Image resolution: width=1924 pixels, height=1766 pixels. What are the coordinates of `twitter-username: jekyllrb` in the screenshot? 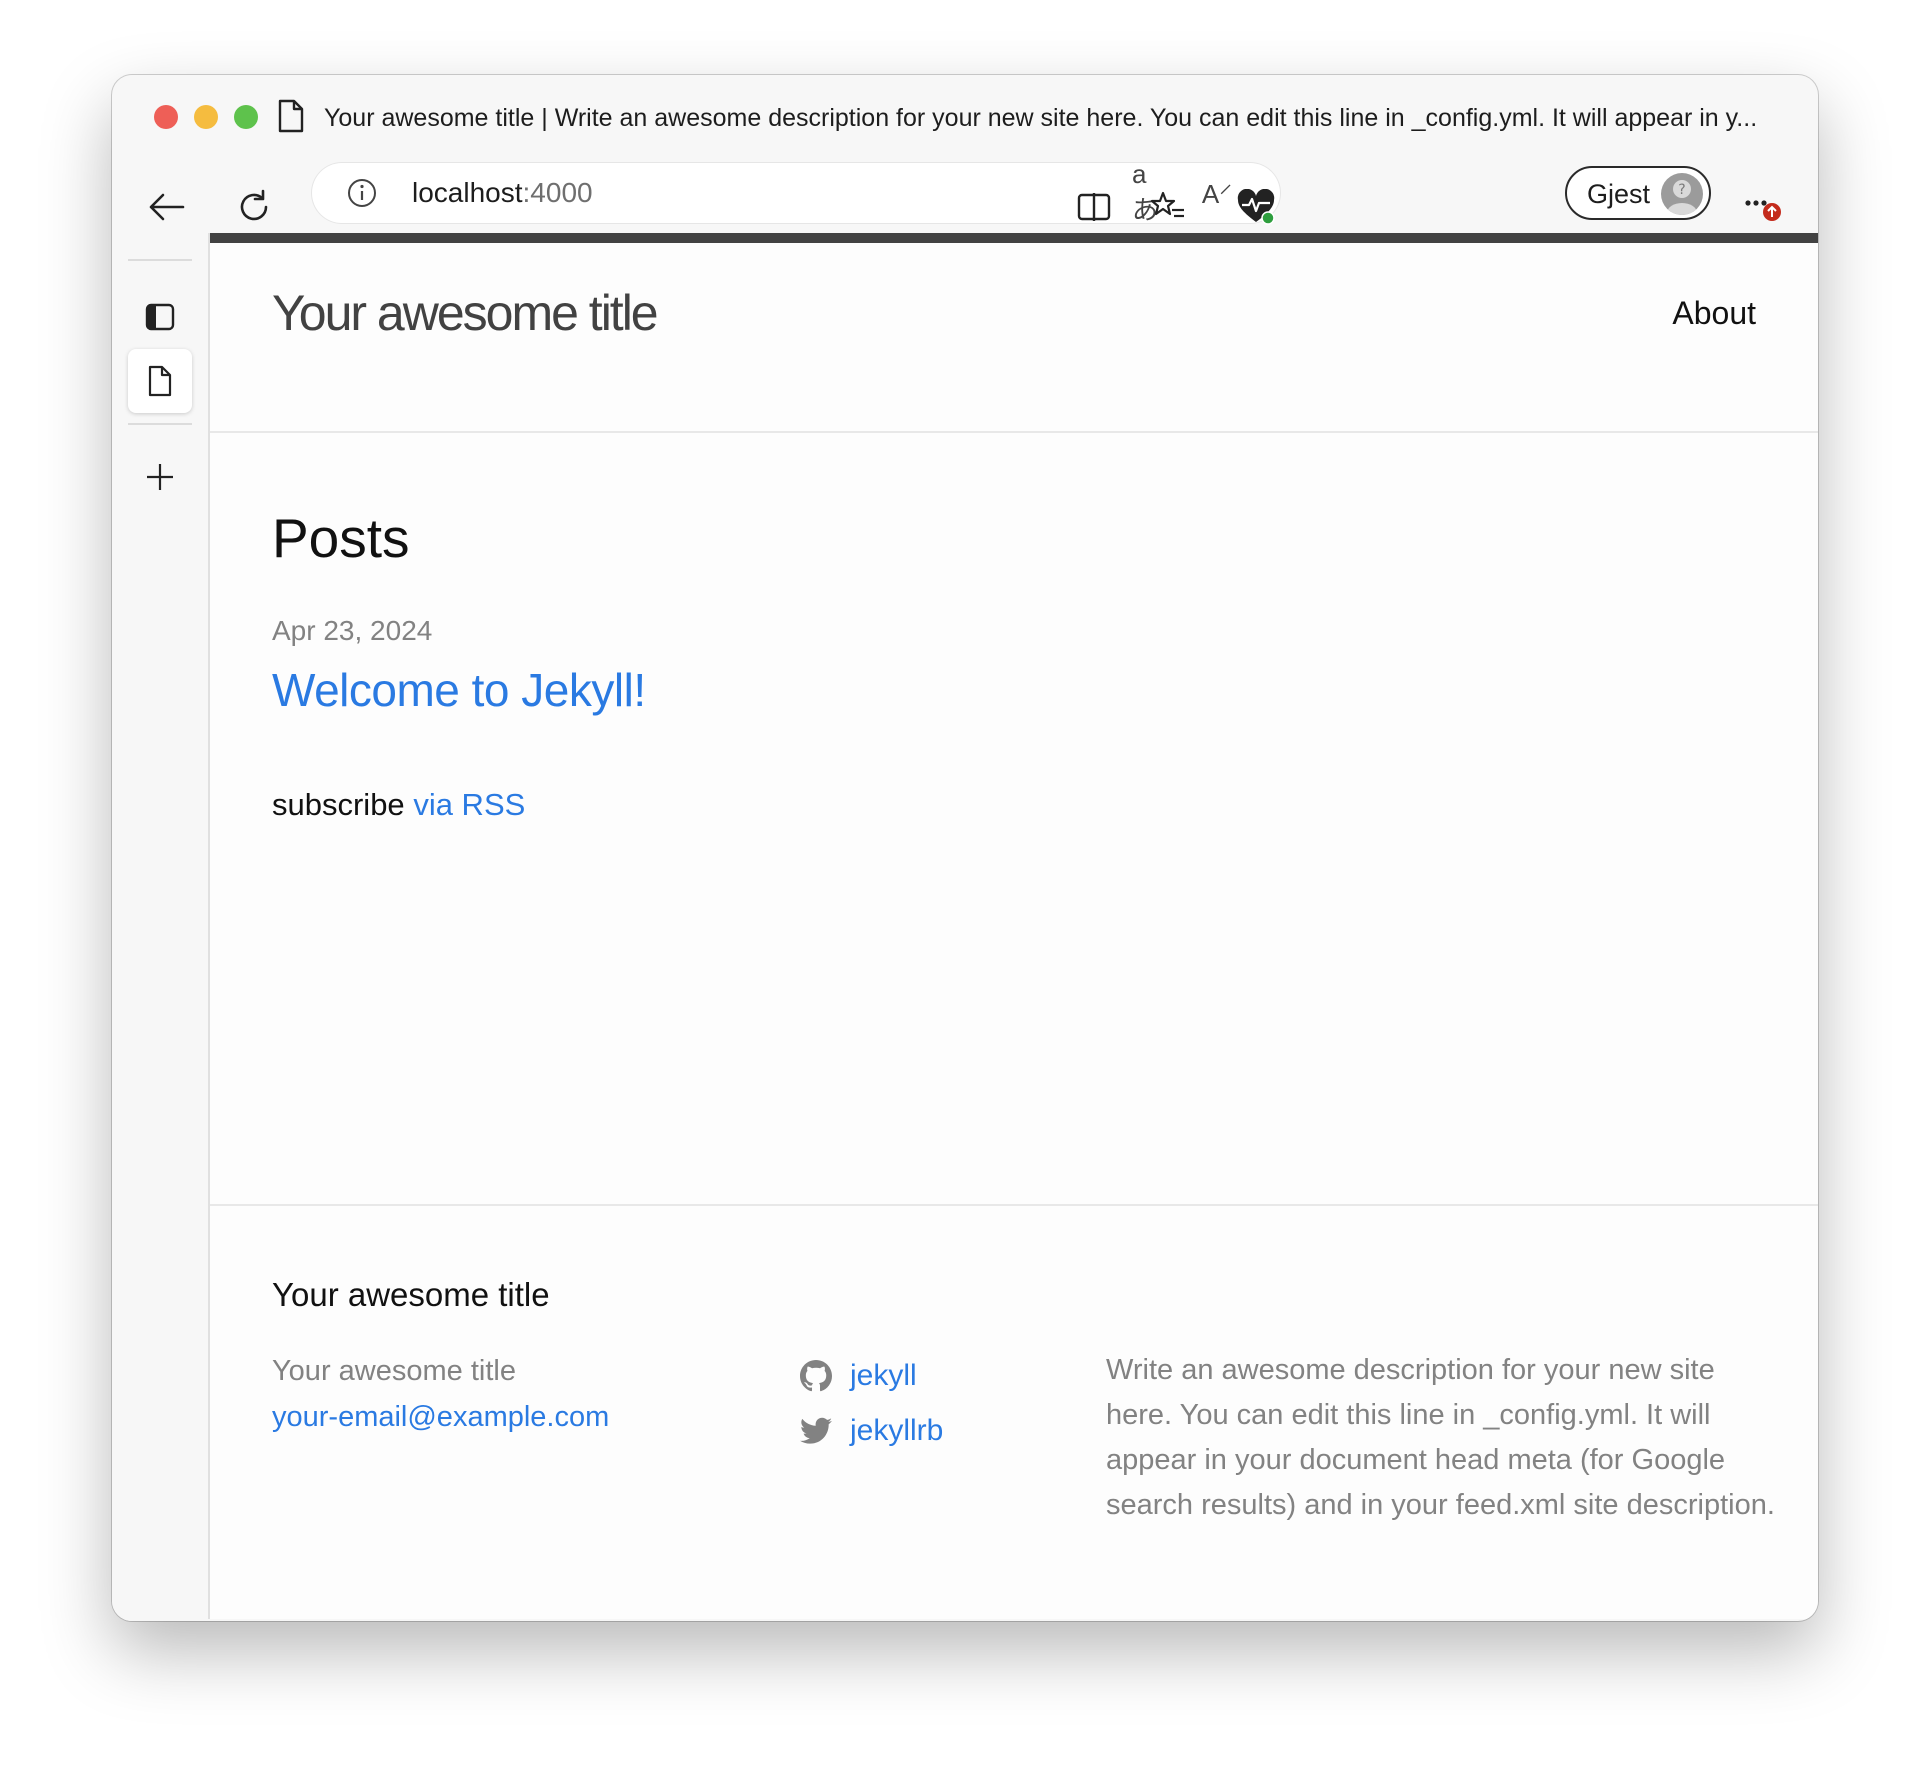 It's located at (897, 1430).